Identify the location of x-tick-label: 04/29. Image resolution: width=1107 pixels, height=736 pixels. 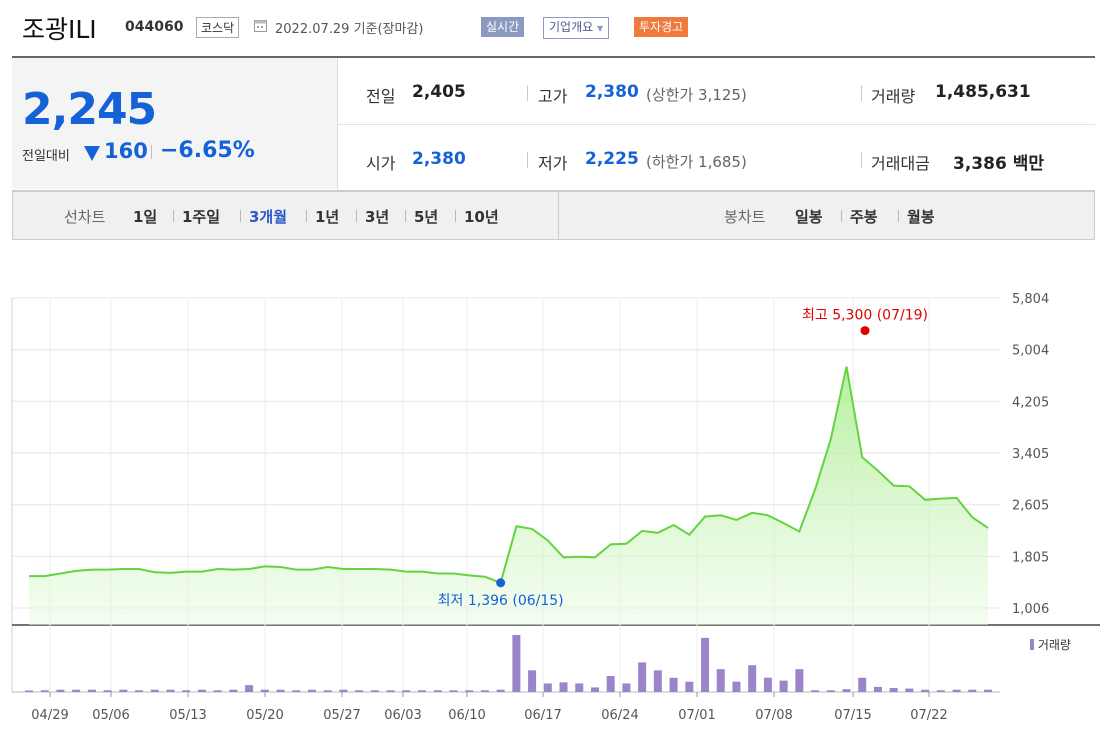
(49, 715).